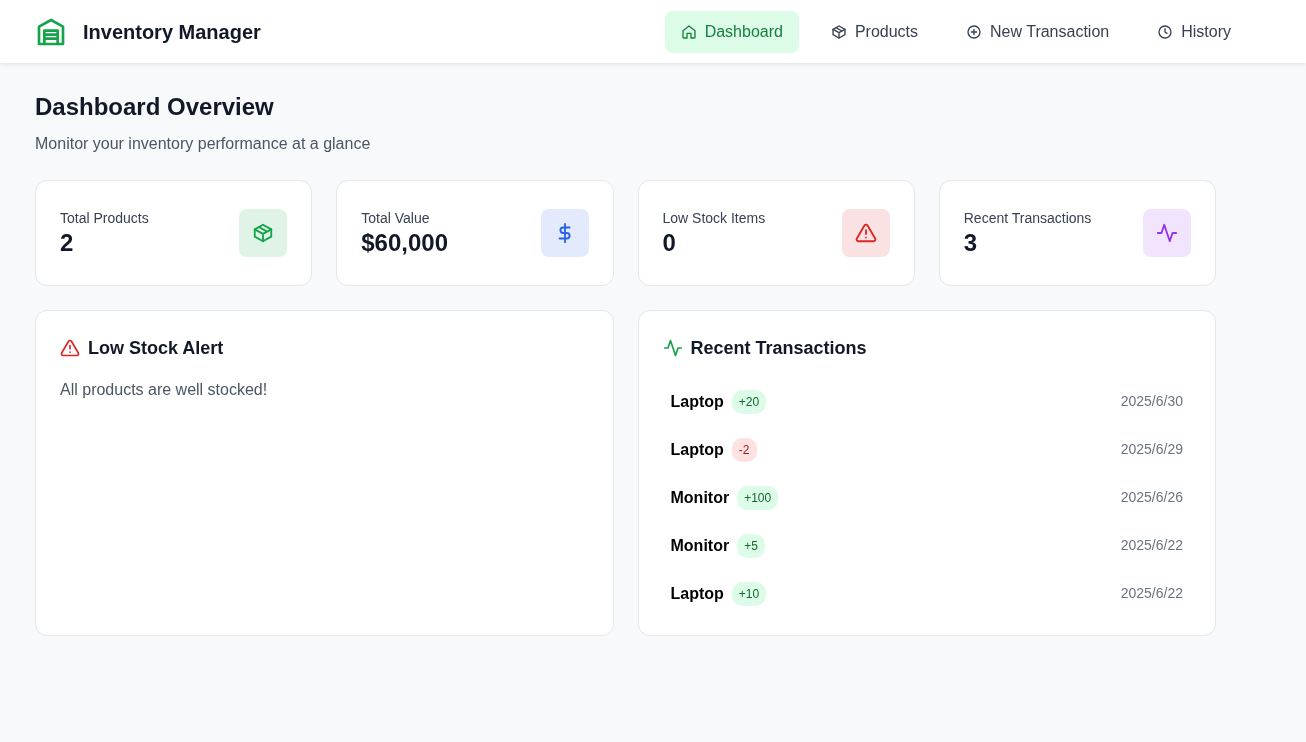  I want to click on stat-label: Recent Transactions, so click(1027, 218).